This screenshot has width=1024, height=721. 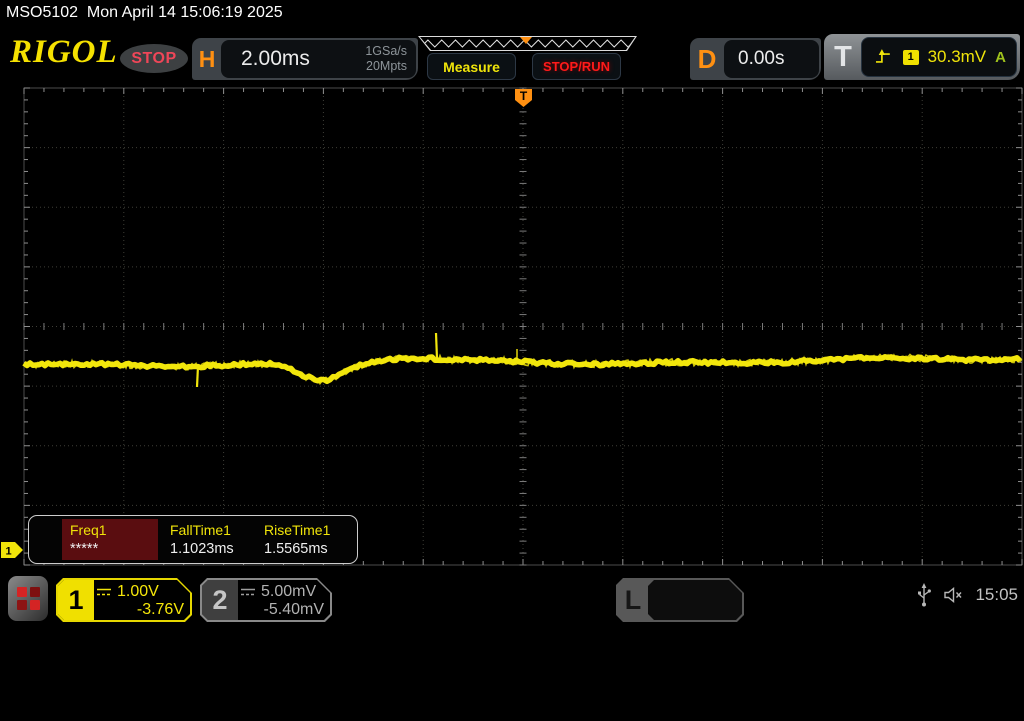 I want to click on measurement-name: FallTime1, so click(x=200, y=530).